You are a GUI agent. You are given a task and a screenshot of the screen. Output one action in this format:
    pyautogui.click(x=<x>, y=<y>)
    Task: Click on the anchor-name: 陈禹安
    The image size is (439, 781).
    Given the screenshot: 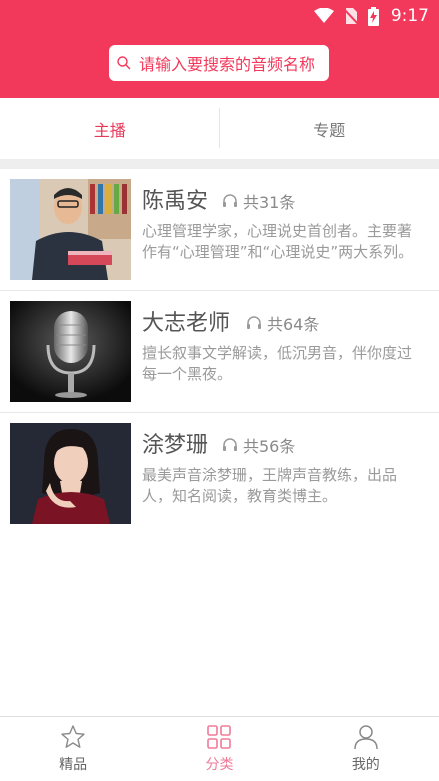 What is the action you would take?
    pyautogui.click(x=175, y=199)
    